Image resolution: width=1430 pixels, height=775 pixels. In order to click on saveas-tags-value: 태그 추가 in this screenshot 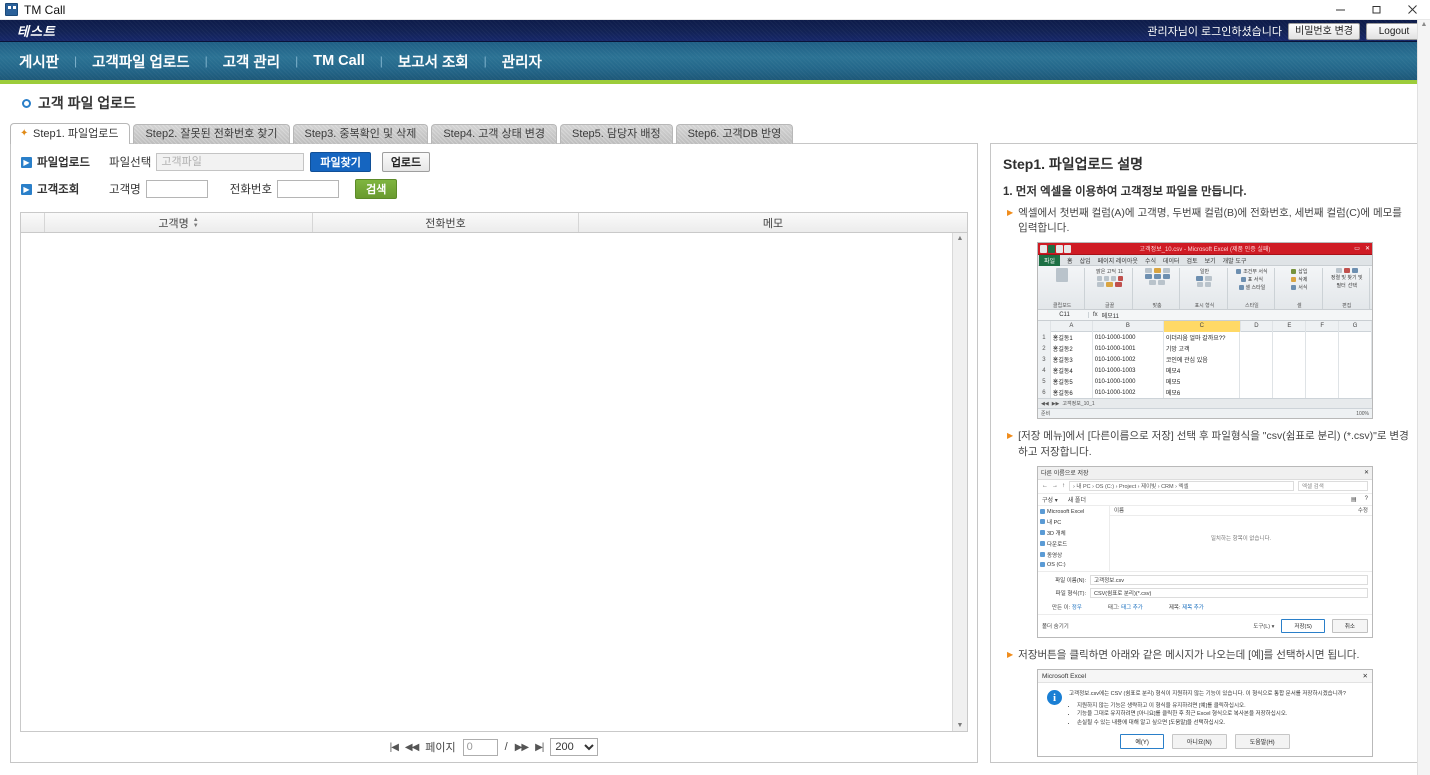, I will do `click(1132, 608)`.